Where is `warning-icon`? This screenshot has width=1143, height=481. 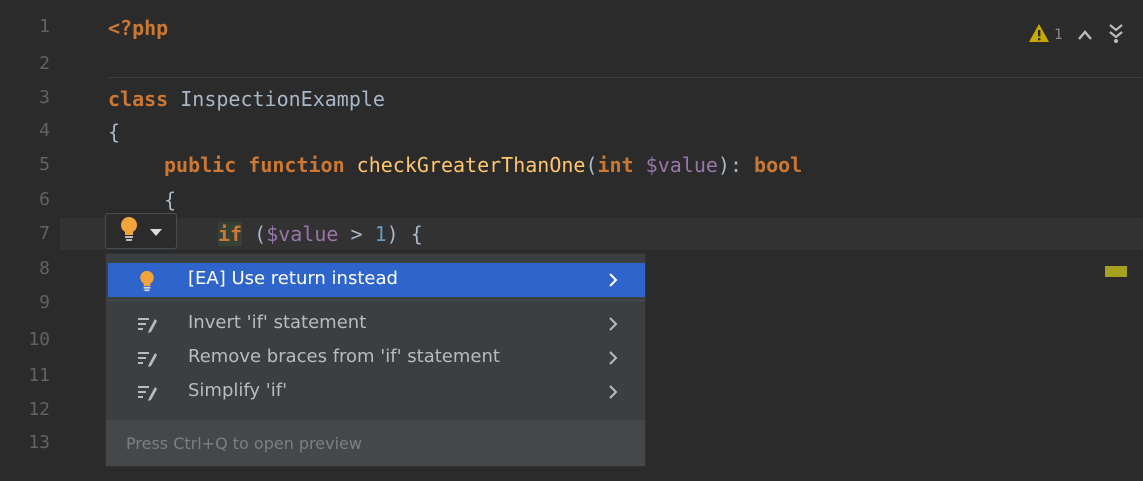
warning-icon is located at coordinates (1039, 35).